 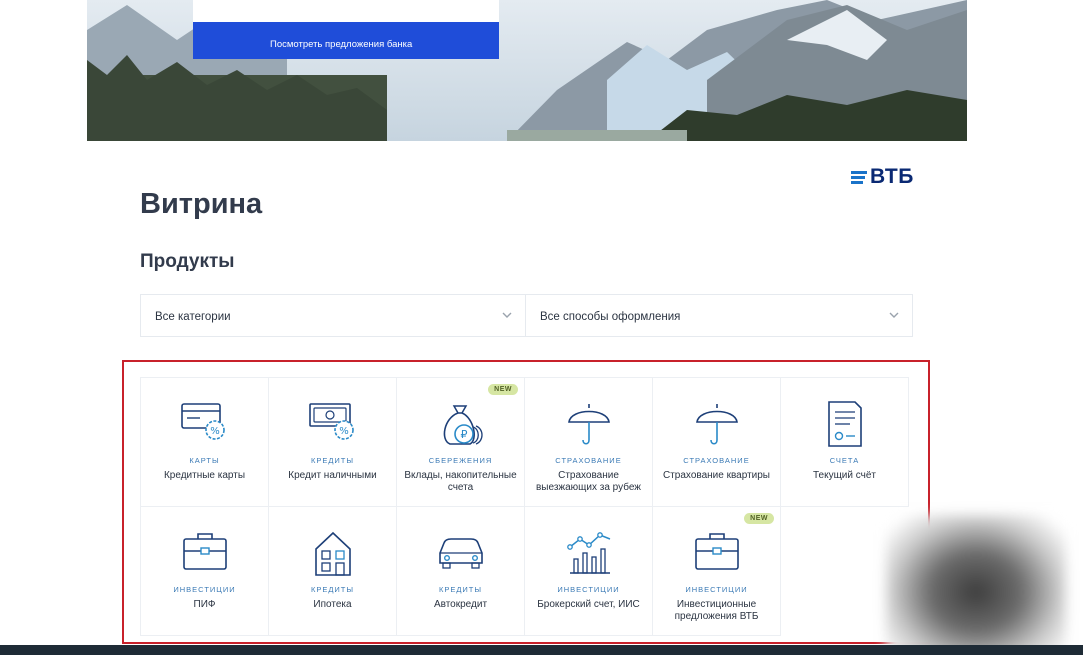 I want to click on document-icon, so click(x=844, y=424).